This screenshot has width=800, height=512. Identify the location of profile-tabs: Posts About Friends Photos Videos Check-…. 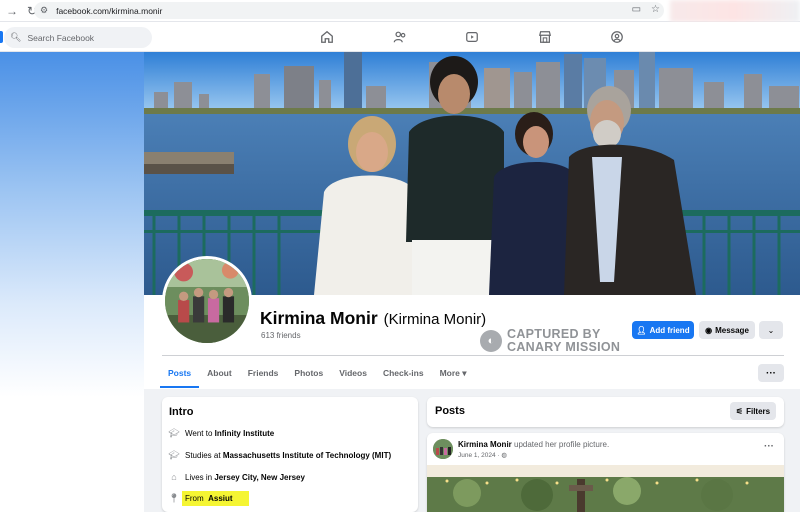
(317, 374).